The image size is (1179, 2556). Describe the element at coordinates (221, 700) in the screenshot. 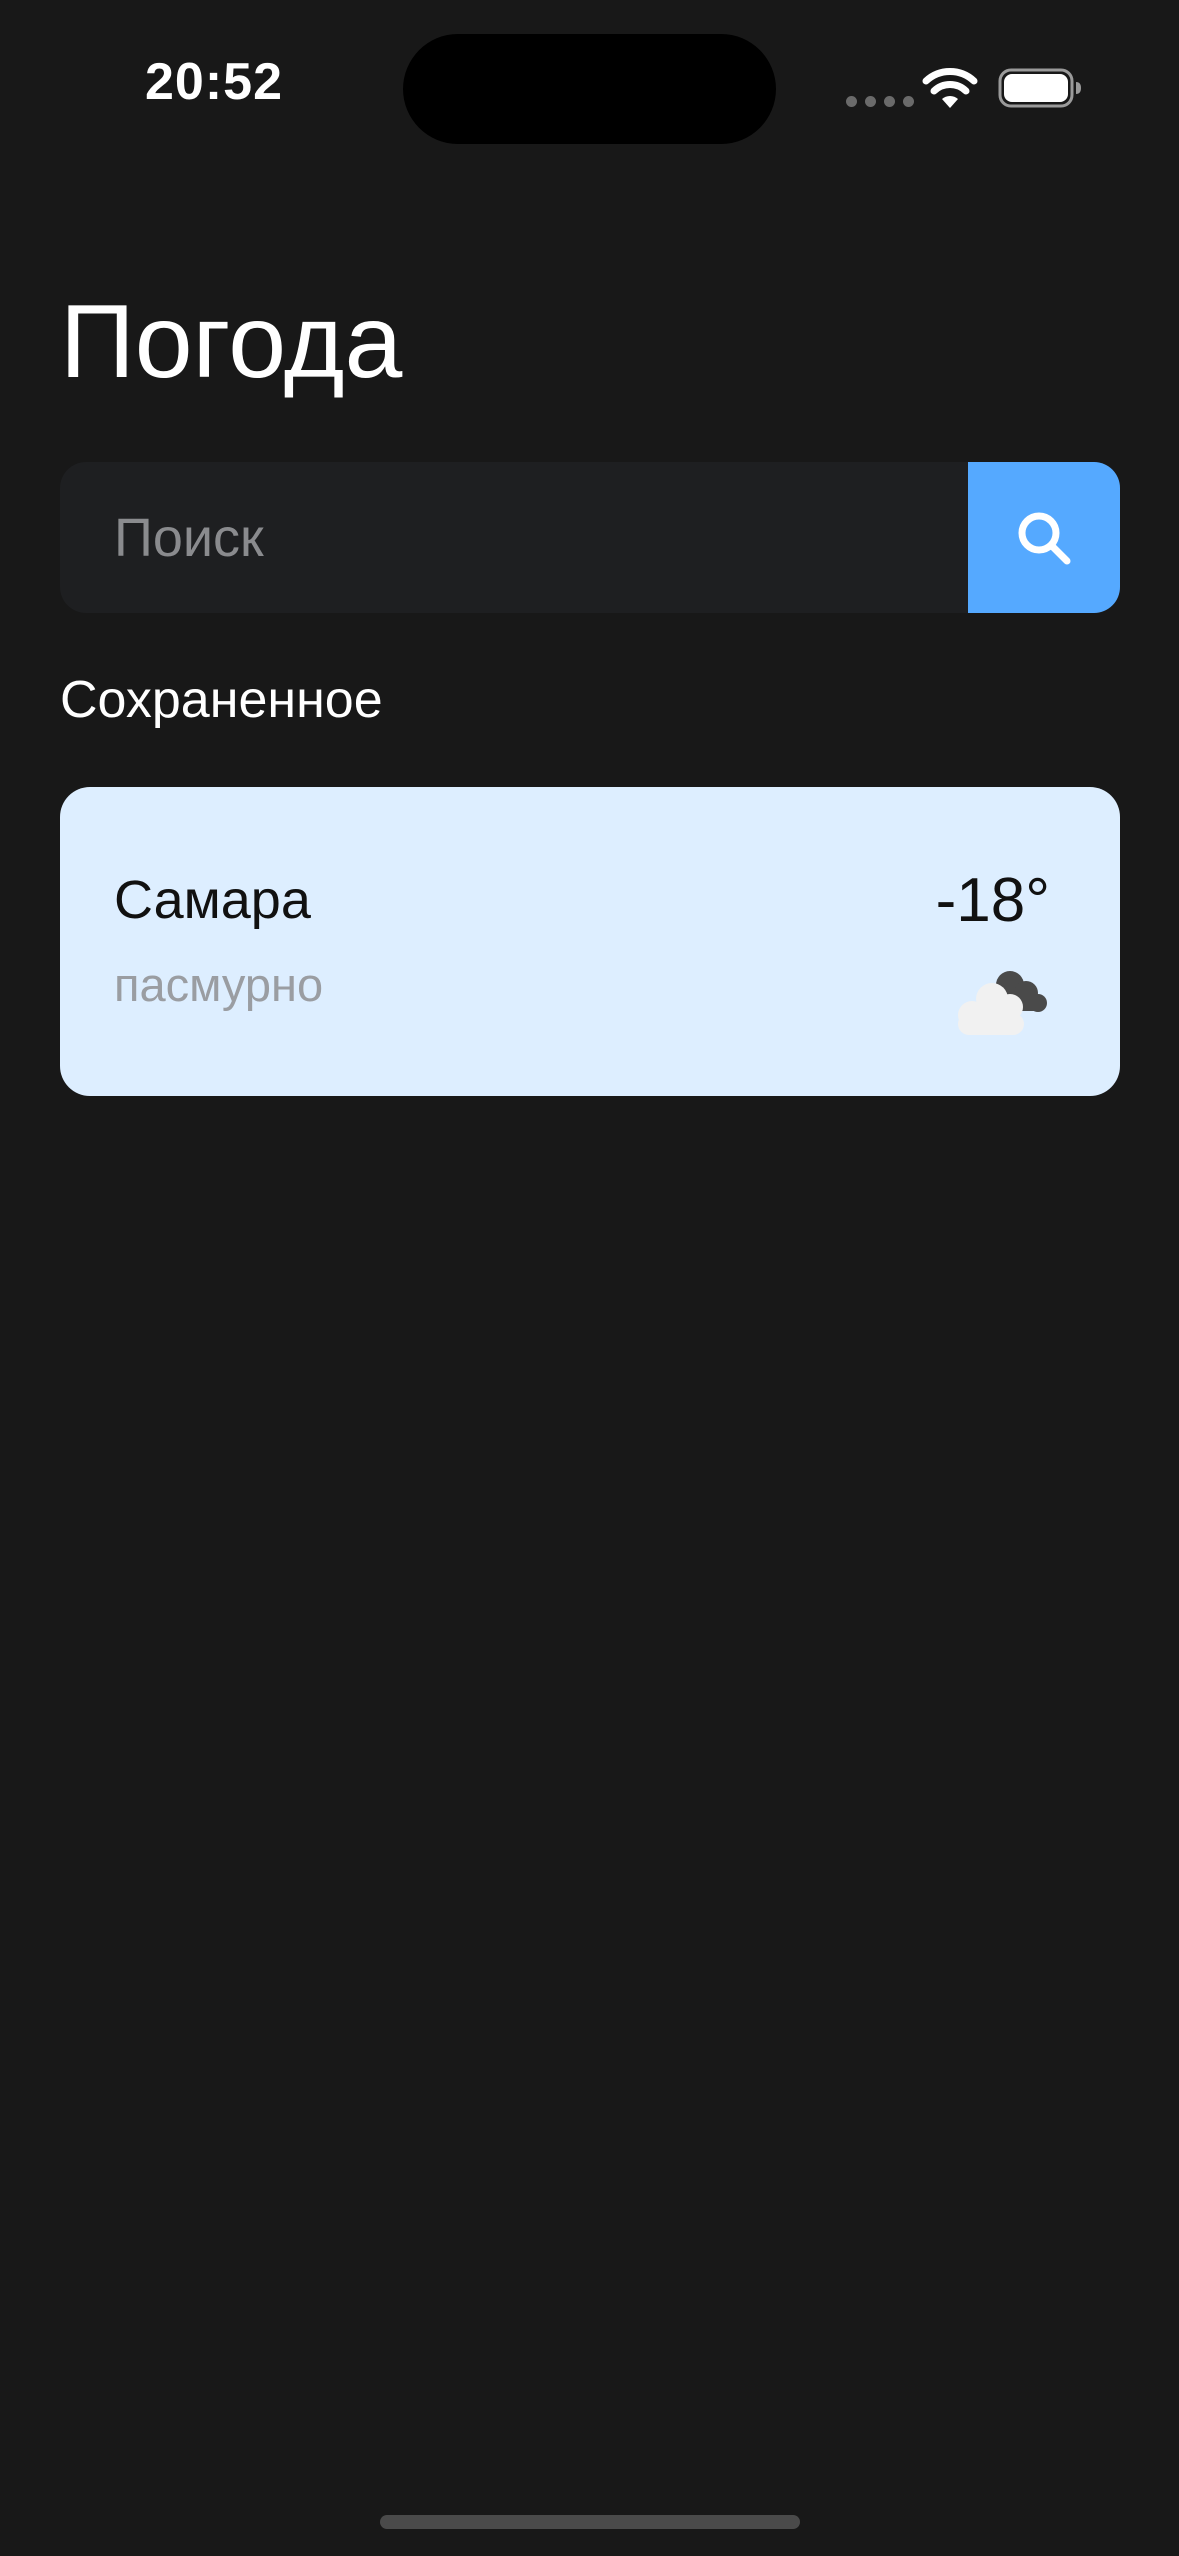

I see `saved-section-title: Сохраненное` at that location.